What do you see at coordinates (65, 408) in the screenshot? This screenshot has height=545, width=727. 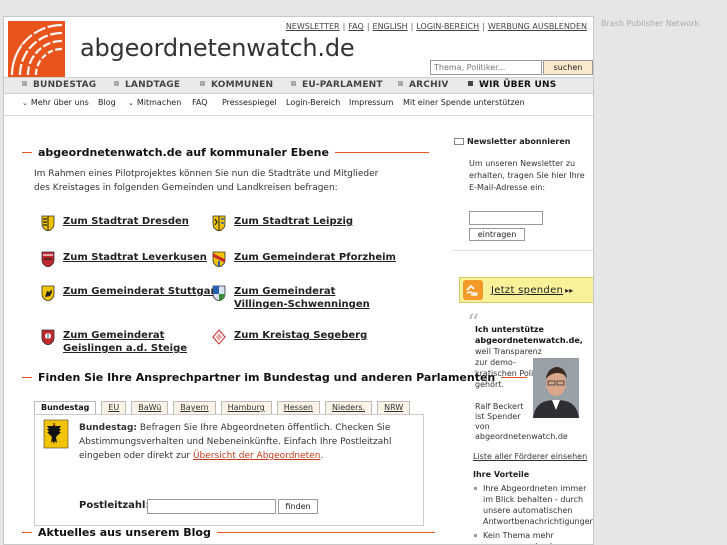 I see `tab-bundestag: Bundestag` at bounding box center [65, 408].